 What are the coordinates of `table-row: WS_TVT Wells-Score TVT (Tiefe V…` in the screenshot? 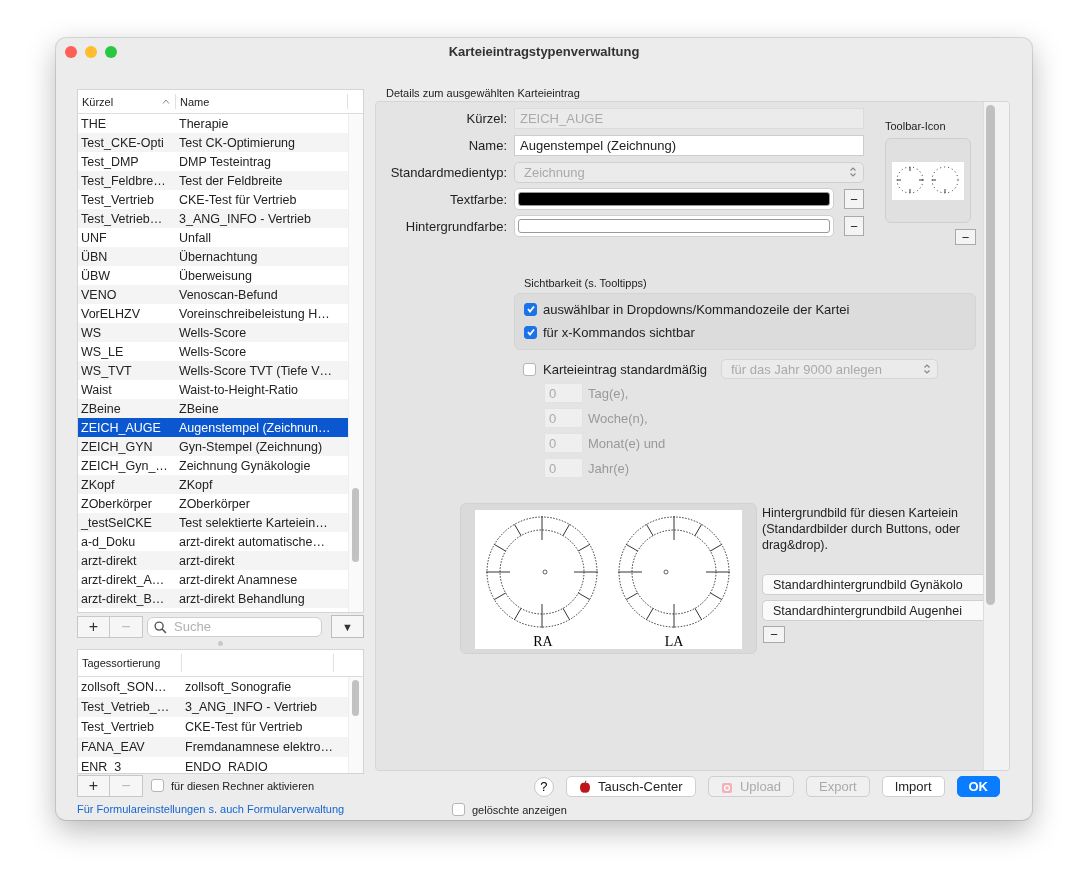 It's located at (213, 370).